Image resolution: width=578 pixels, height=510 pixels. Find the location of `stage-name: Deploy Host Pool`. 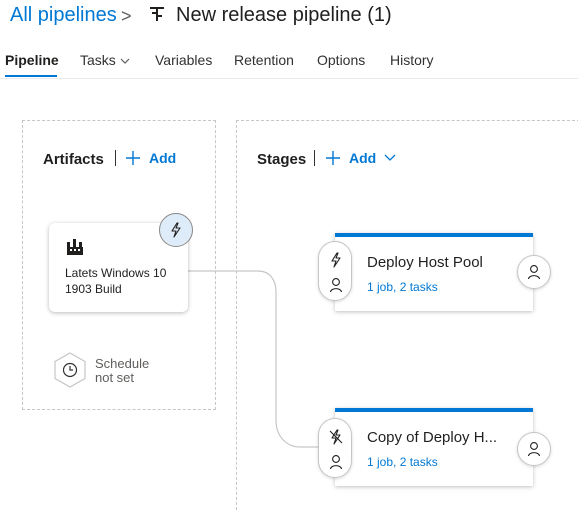

stage-name: Deploy Host Pool is located at coordinates (425, 262).